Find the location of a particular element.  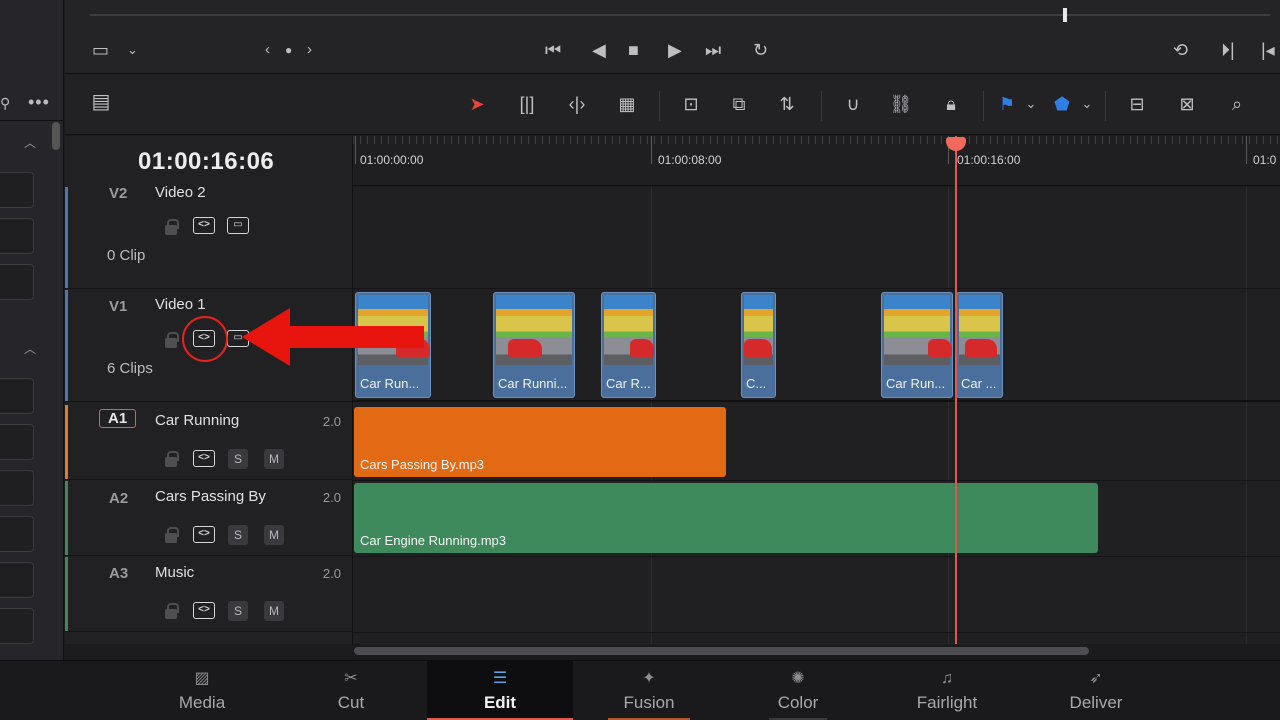

replace-clip-icon: ⇅ is located at coordinates (787, 104).